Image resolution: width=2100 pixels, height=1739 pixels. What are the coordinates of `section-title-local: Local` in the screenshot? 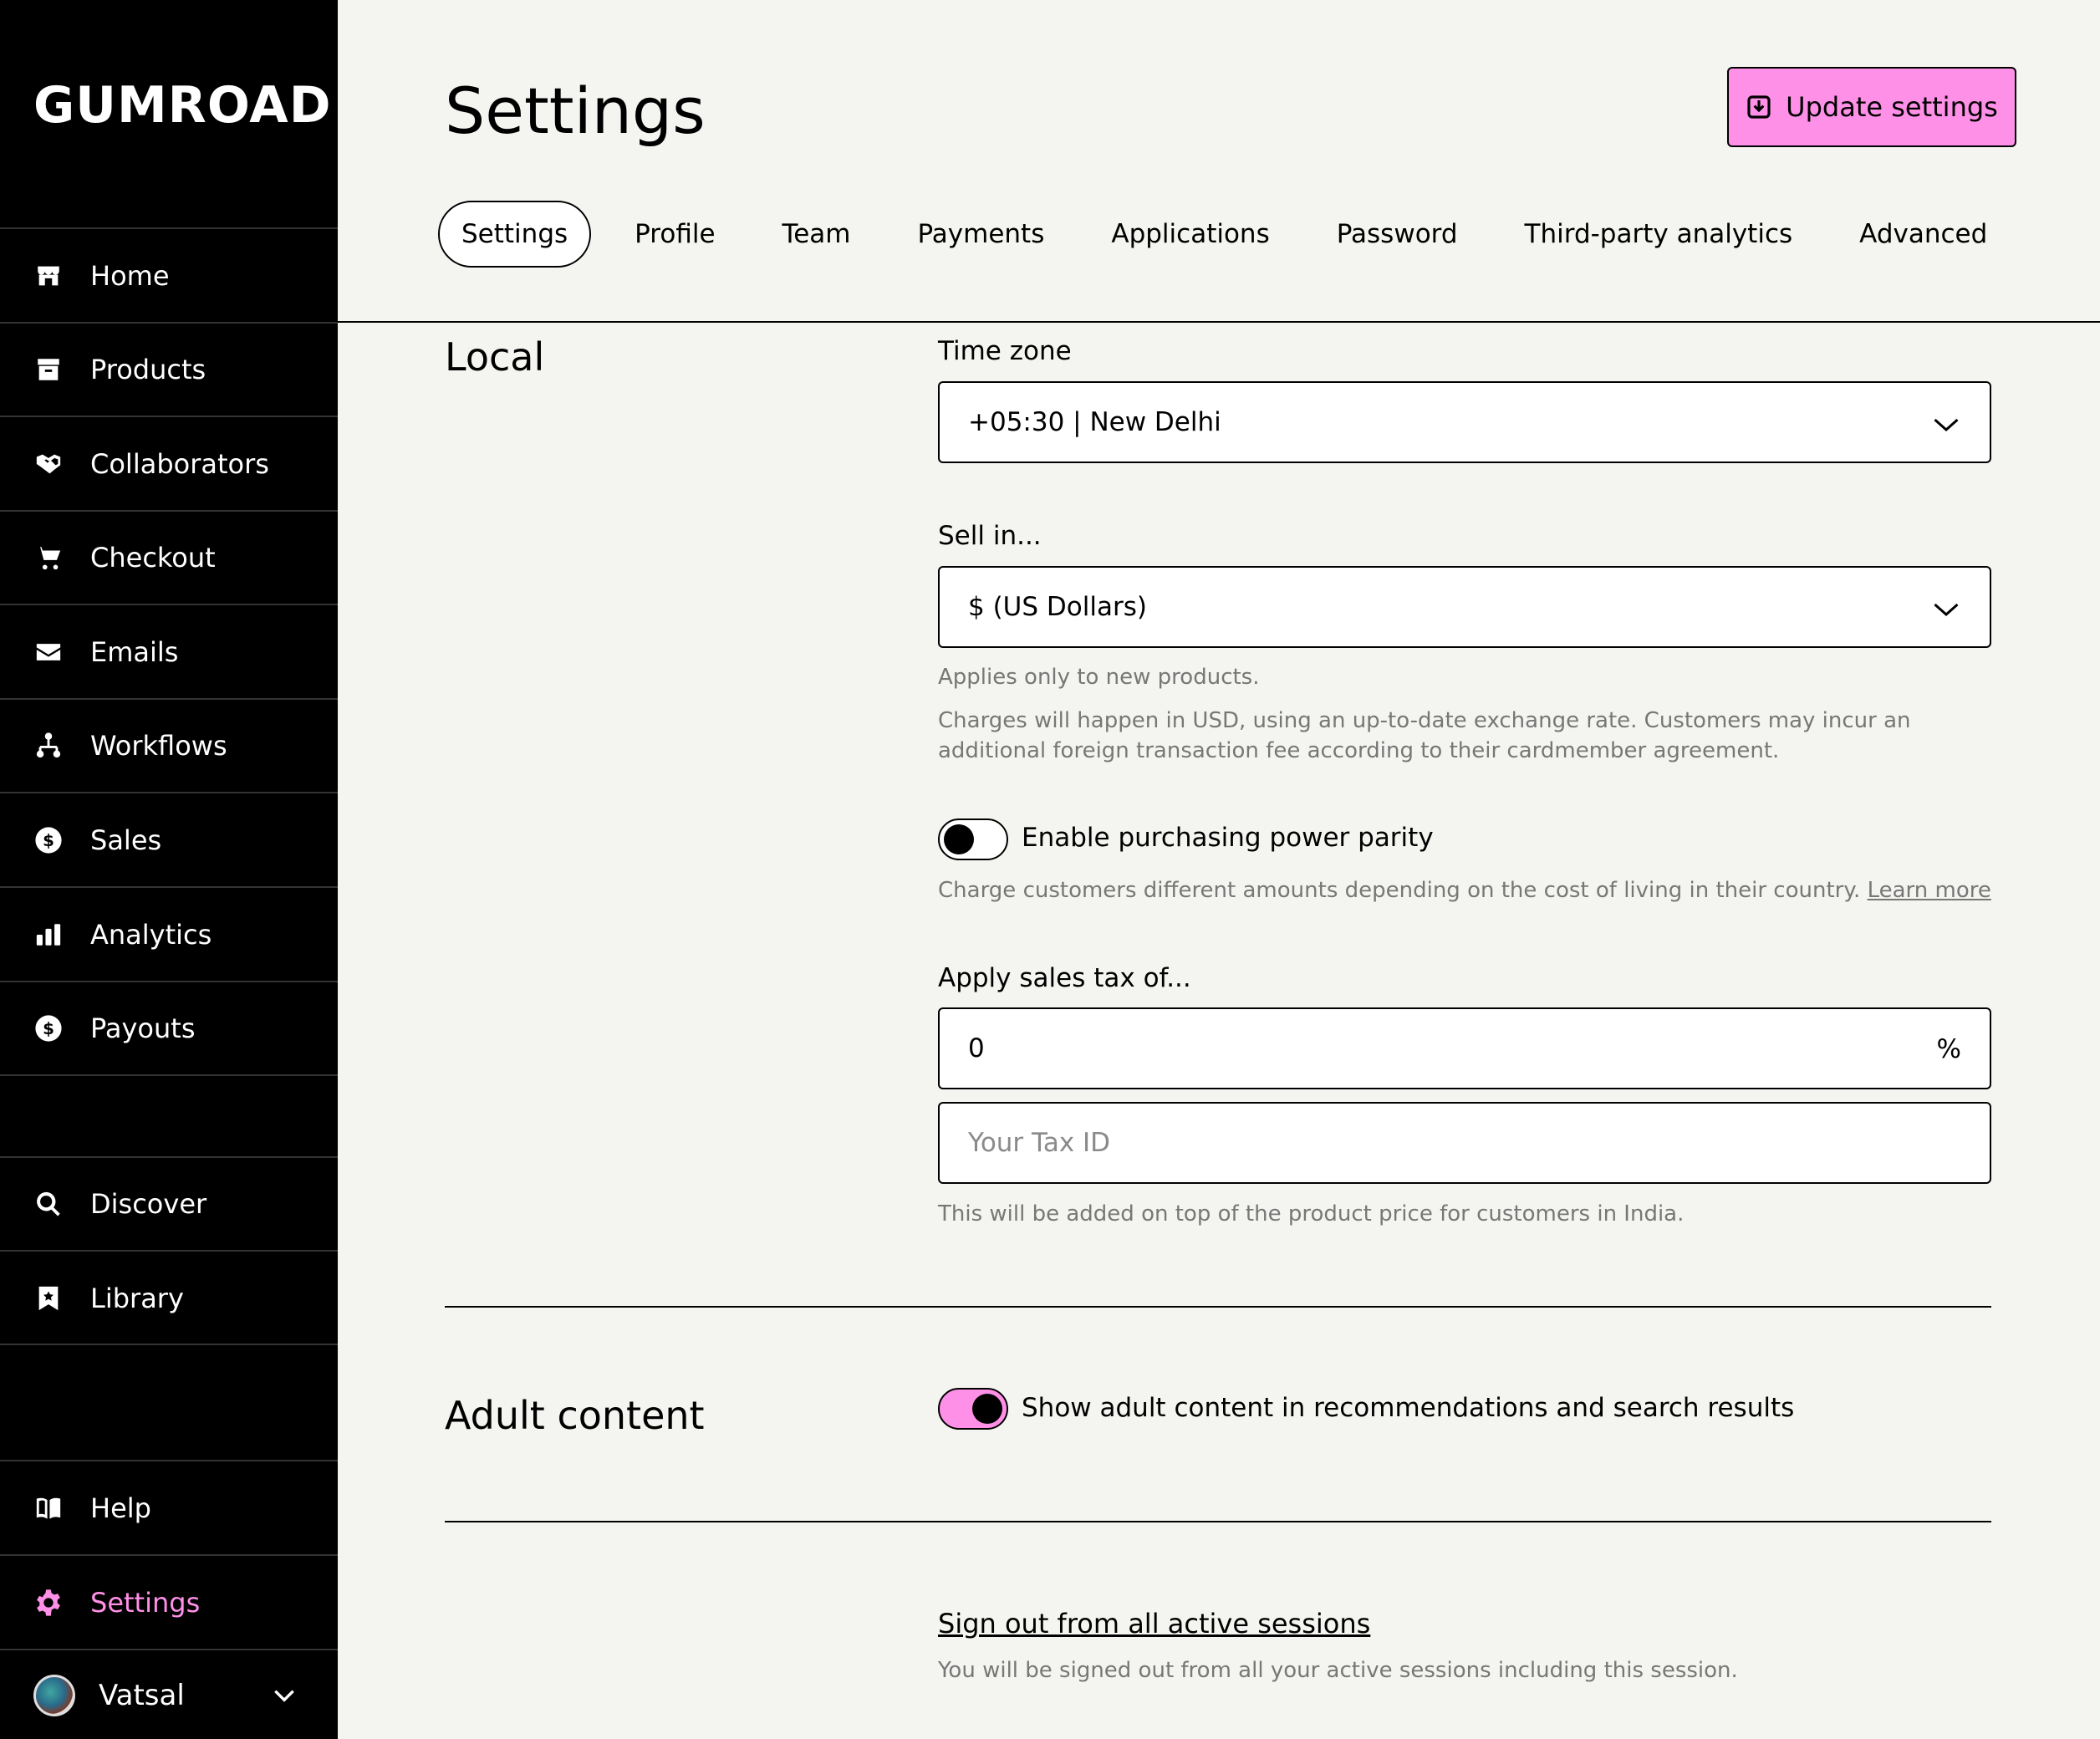 It's located at (495, 357).